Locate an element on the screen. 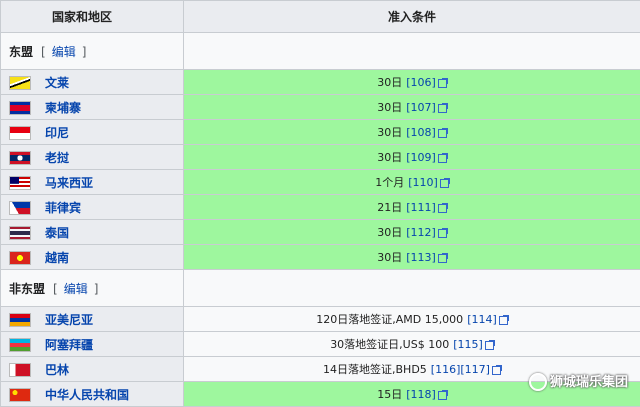  country-link: 印尼 is located at coordinates (57, 133).